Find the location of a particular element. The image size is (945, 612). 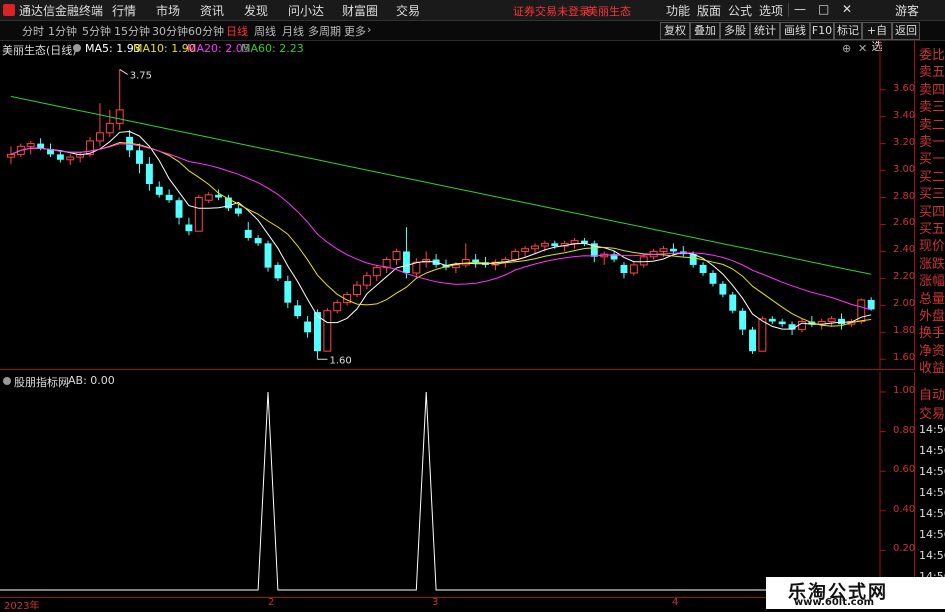

tab-daily: 日线 is located at coordinates (237, 31).